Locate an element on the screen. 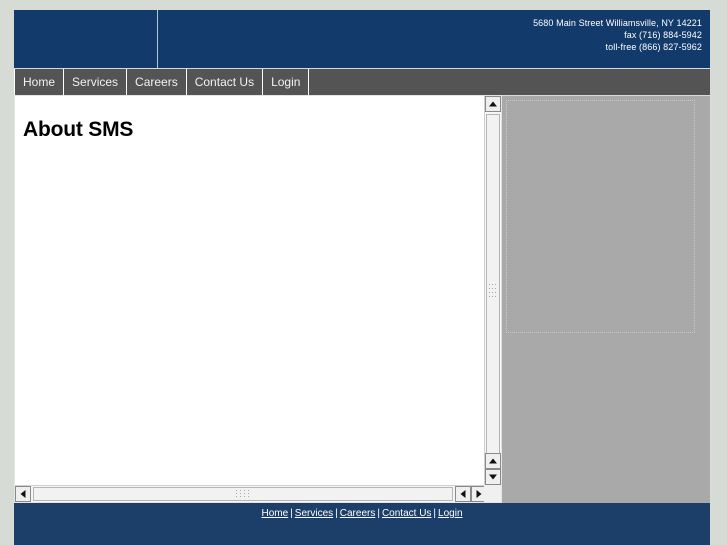 The height and width of the screenshot is (545, 727). horizontal-scrollbar-thumb is located at coordinates (243, 494).